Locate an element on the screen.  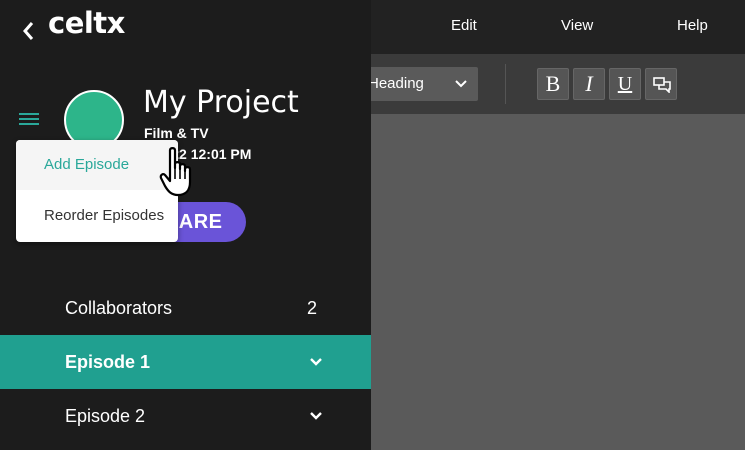
collaborators-label: Collaborators is located at coordinates (119, 308).